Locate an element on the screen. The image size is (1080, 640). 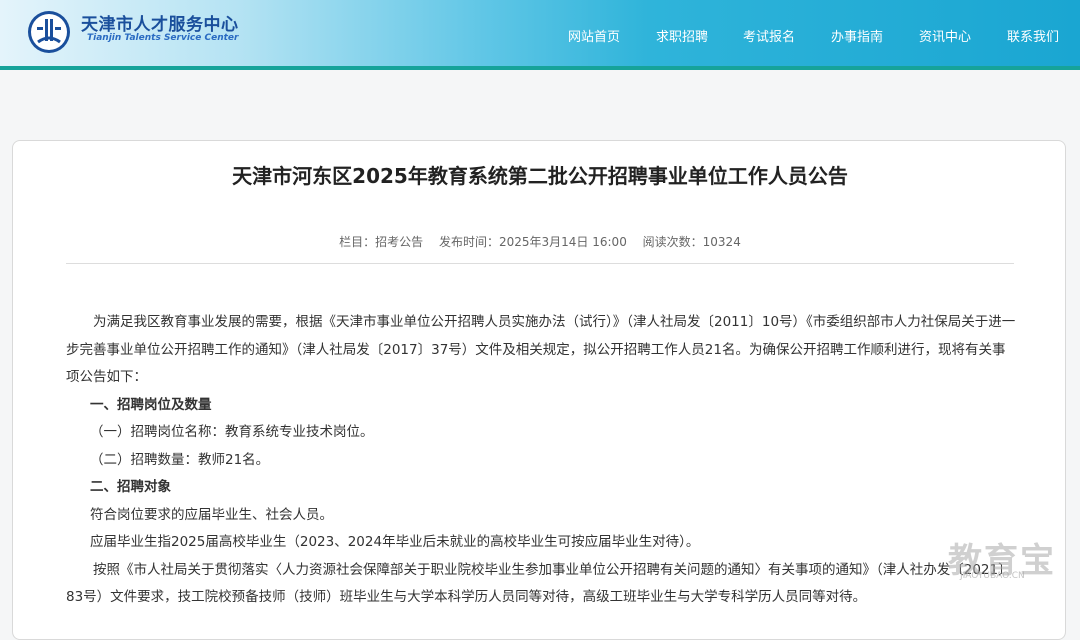
nav-item-service-guide: 办事指南 is located at coordinates (857, 35).